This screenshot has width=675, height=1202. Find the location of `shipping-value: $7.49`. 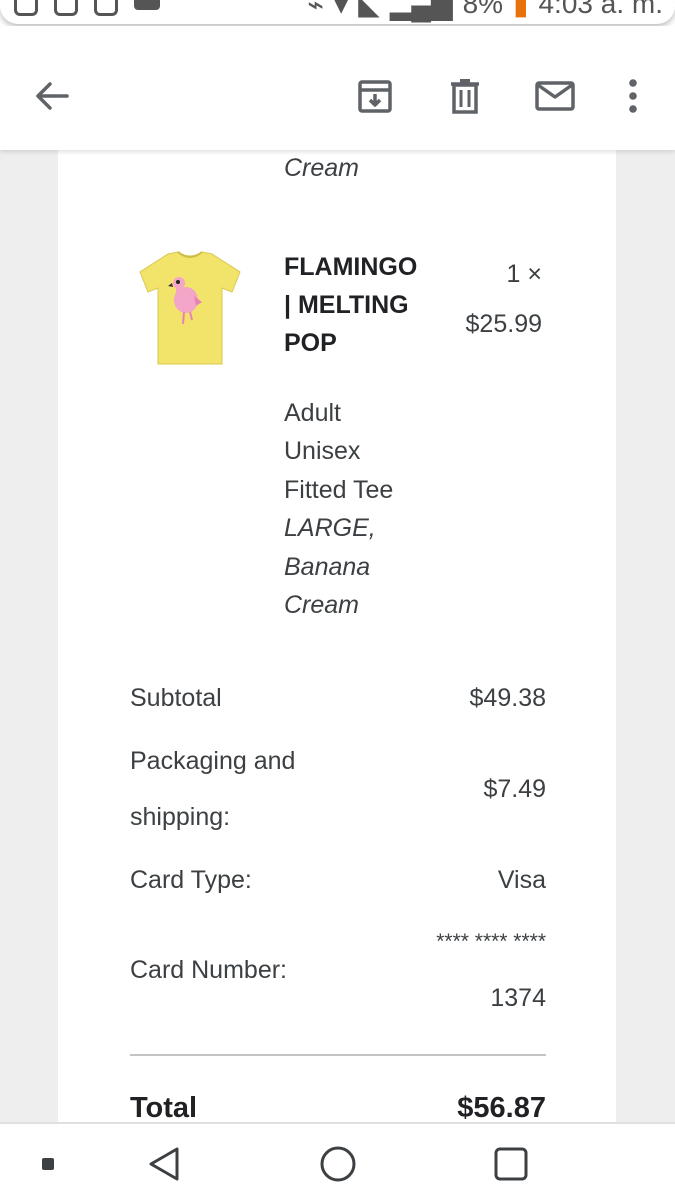

shipping-value: $7.49 is located at coordinates (514, 789).